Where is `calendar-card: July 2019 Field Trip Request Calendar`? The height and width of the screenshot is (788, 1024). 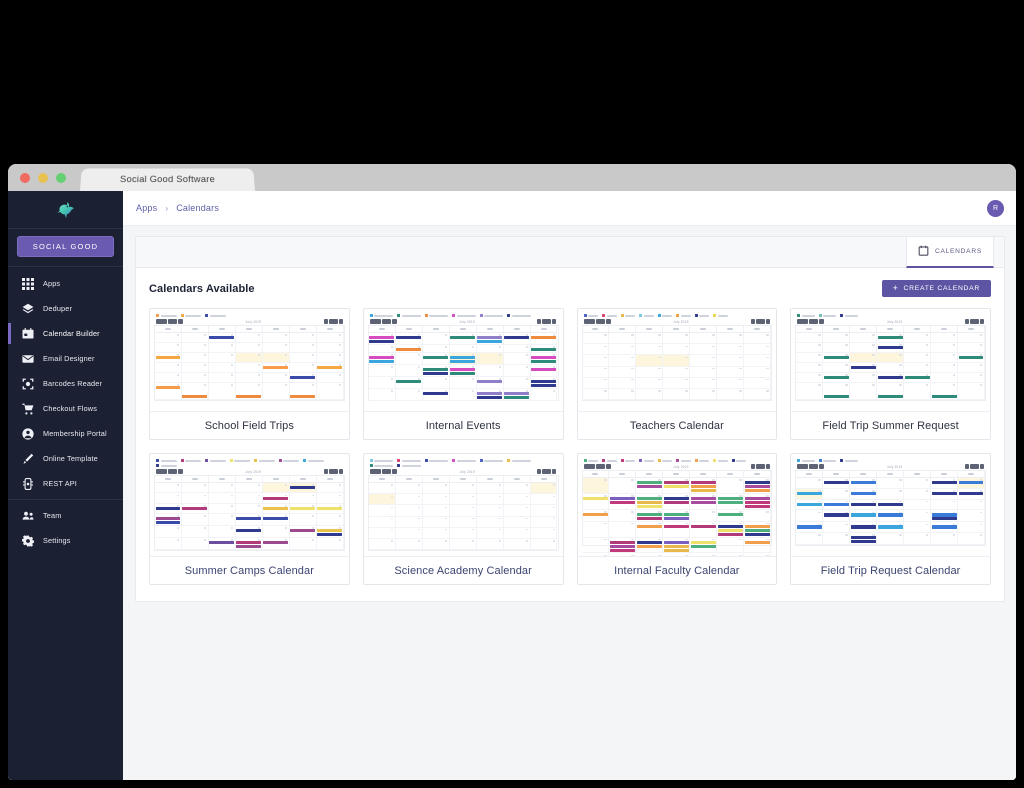
calendar-card: July 2019 Field Trip Request Calendar is located at coordinates (890, 519).